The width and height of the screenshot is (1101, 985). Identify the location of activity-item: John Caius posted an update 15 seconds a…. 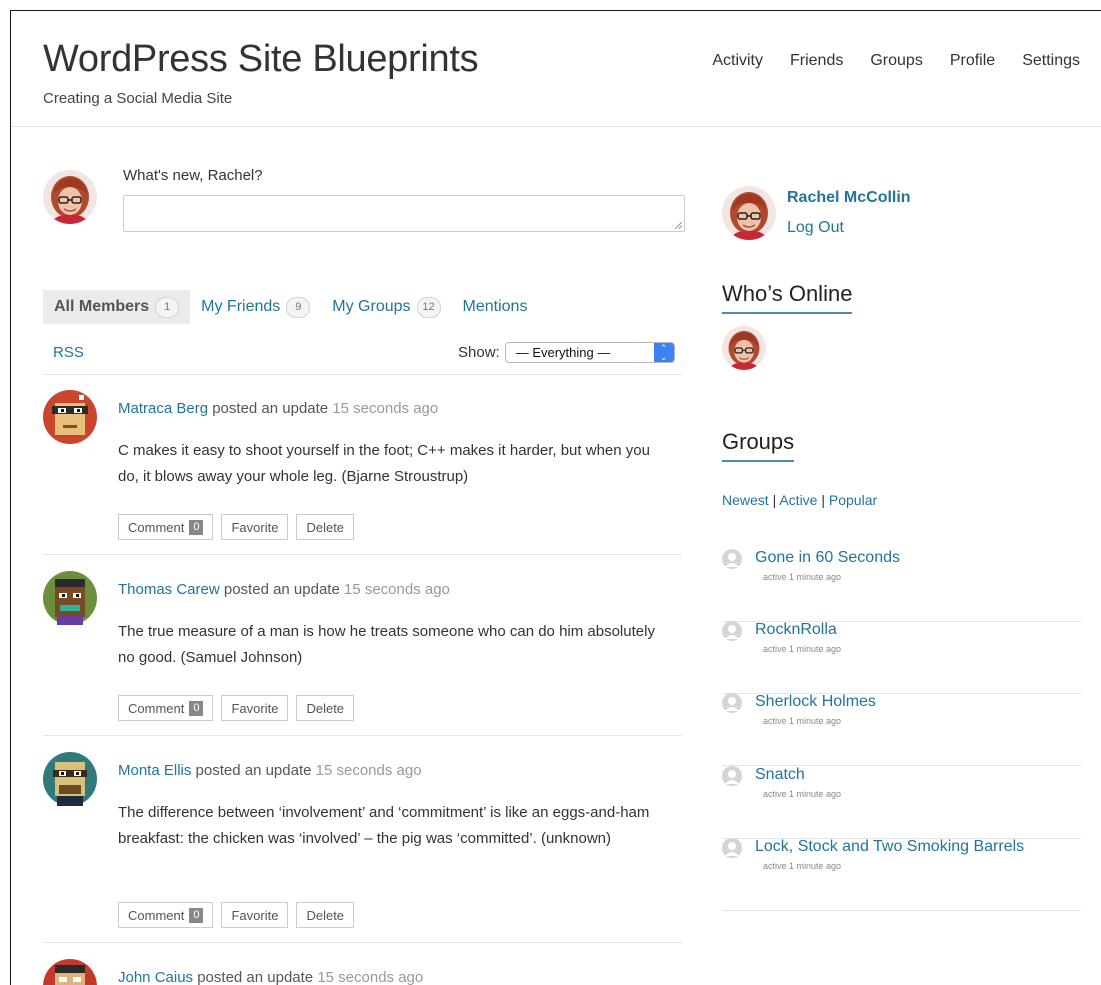
(362, 972).